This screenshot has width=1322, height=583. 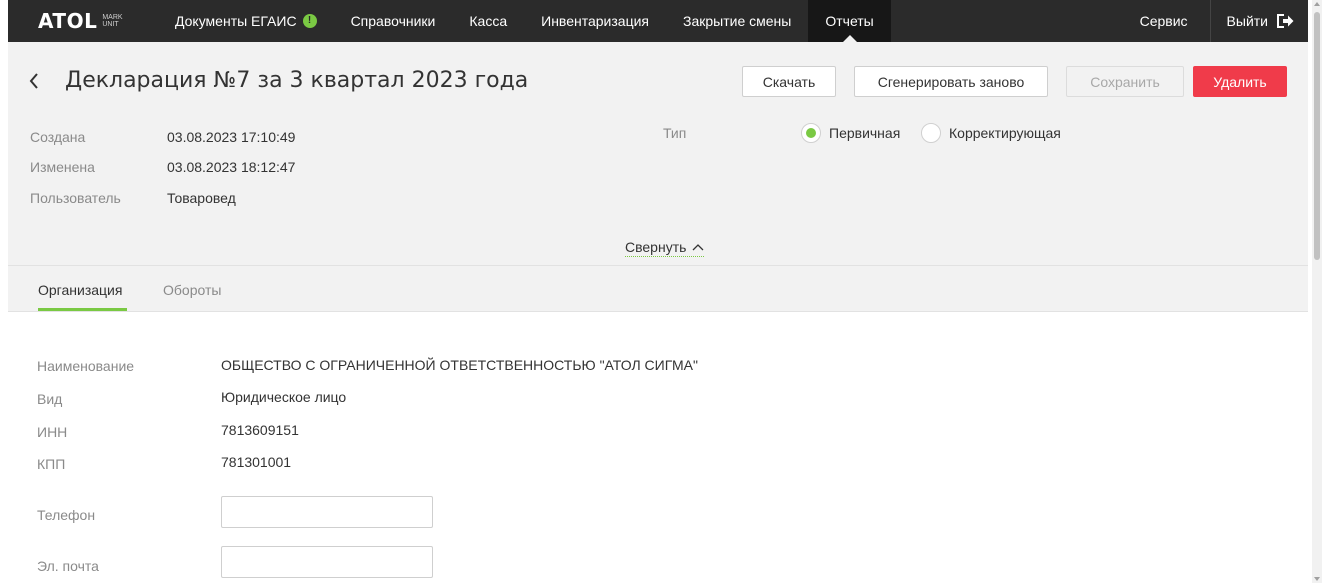 What do you see at coordinates (58, 137) in the screenshot?
I see `created-label: Создана` at bounding box center [58, 137].